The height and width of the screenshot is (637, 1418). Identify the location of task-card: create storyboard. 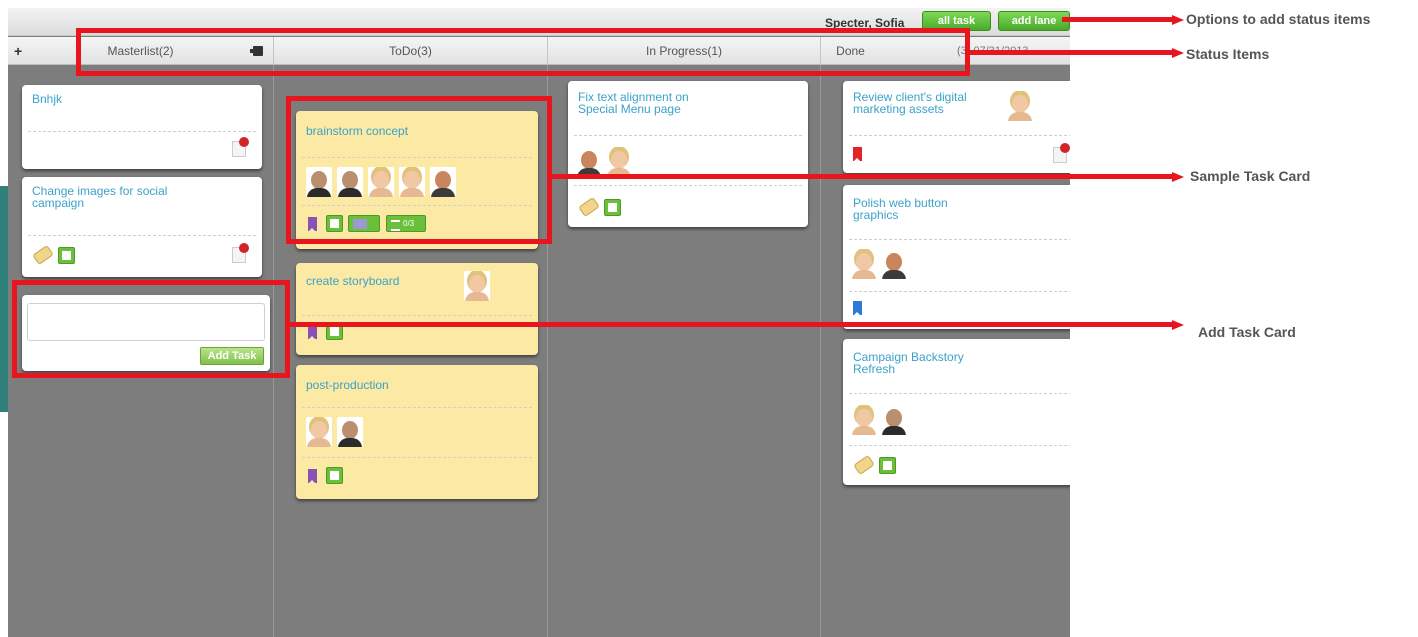
(417, 309).